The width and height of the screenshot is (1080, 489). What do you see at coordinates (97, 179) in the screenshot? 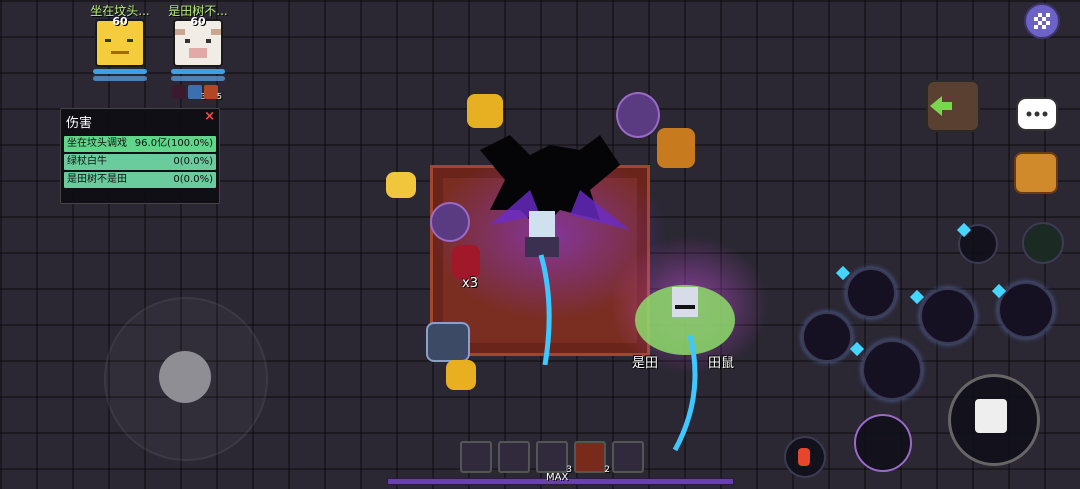
I see `damage-row-name: 是田树不是田` at bounding box center [97, 179].